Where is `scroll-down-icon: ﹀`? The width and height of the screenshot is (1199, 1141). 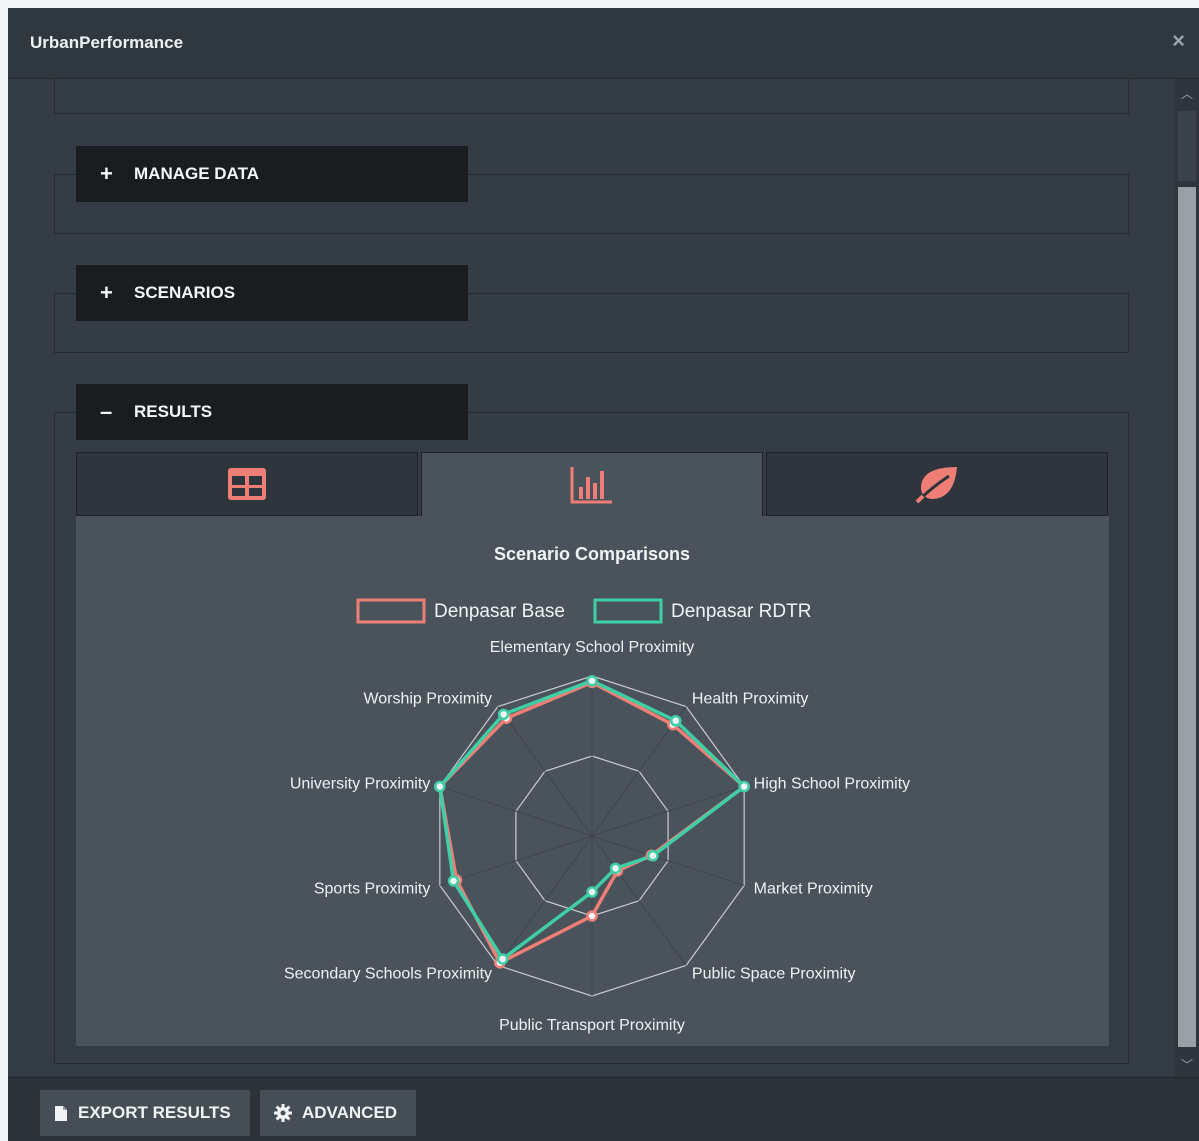
scroll-down-icon: ﹀ is located at coordinates (1187, 1064).